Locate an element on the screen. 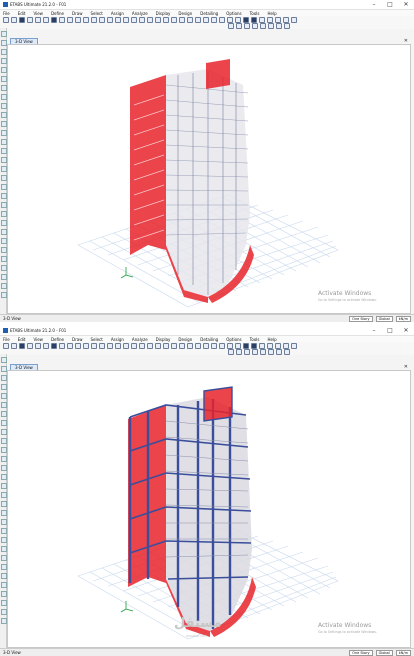 The image size is (414, 656). text-tool-icon is located at coordinates (231, 352).